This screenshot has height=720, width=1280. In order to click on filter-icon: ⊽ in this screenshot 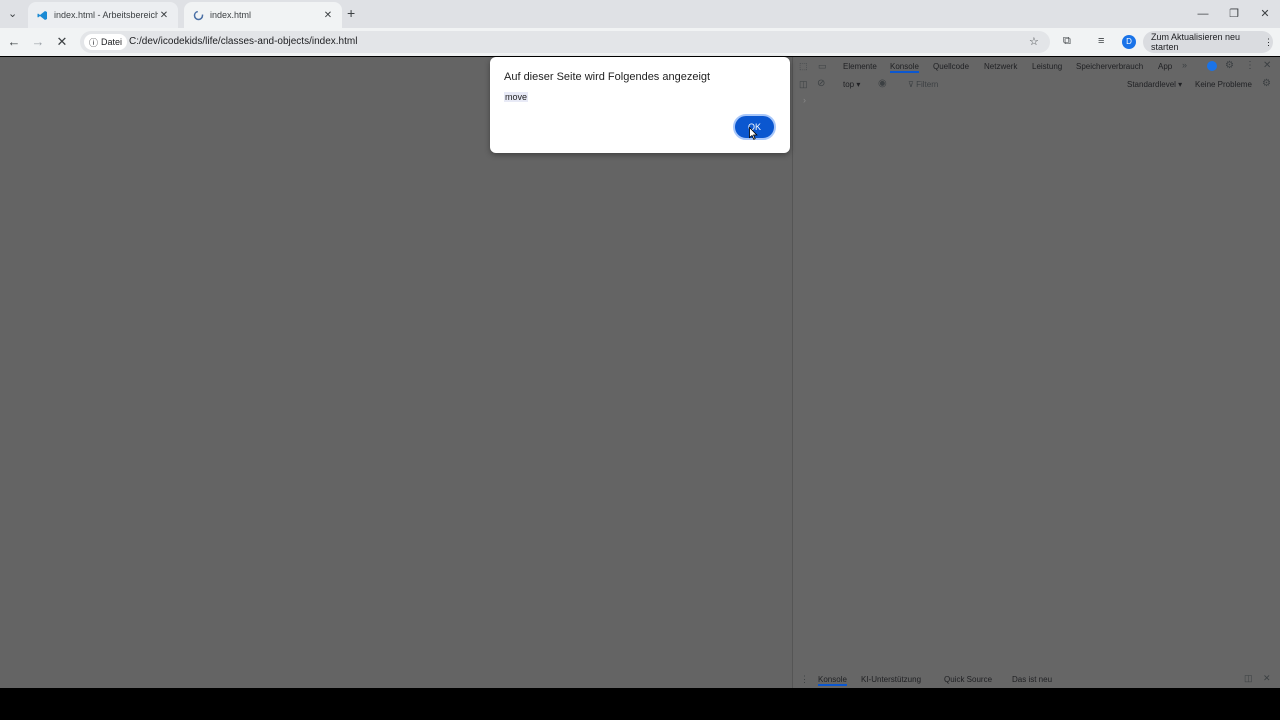, I will do `click(912, 84)`.